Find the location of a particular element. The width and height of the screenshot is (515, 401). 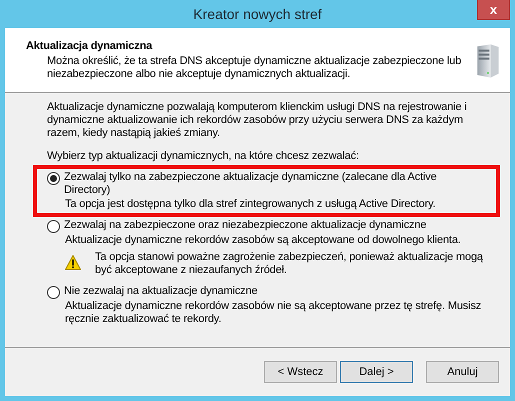

prompt-text: Wybierz typ aktualizacji dynamicznych, na które chcesz zezwalać: is located at coordinates (203, 156).